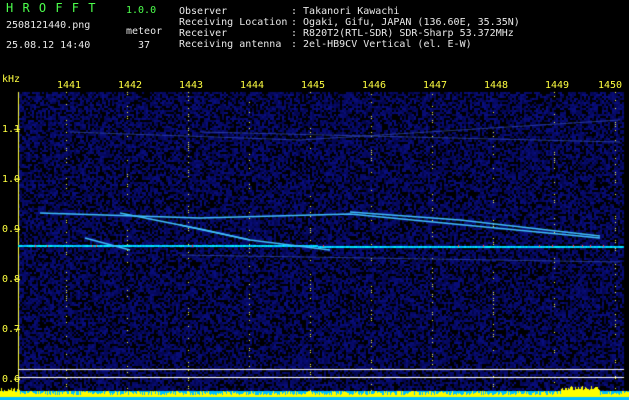 This screenshot has height=400, width=629. What do you see at coordinates (402, 33) in the screenshot?
I see `receiver-value: : R820T2(RTL-SDR) SDR-Sharp 53.372MHz` at bounding box center [402, 33].